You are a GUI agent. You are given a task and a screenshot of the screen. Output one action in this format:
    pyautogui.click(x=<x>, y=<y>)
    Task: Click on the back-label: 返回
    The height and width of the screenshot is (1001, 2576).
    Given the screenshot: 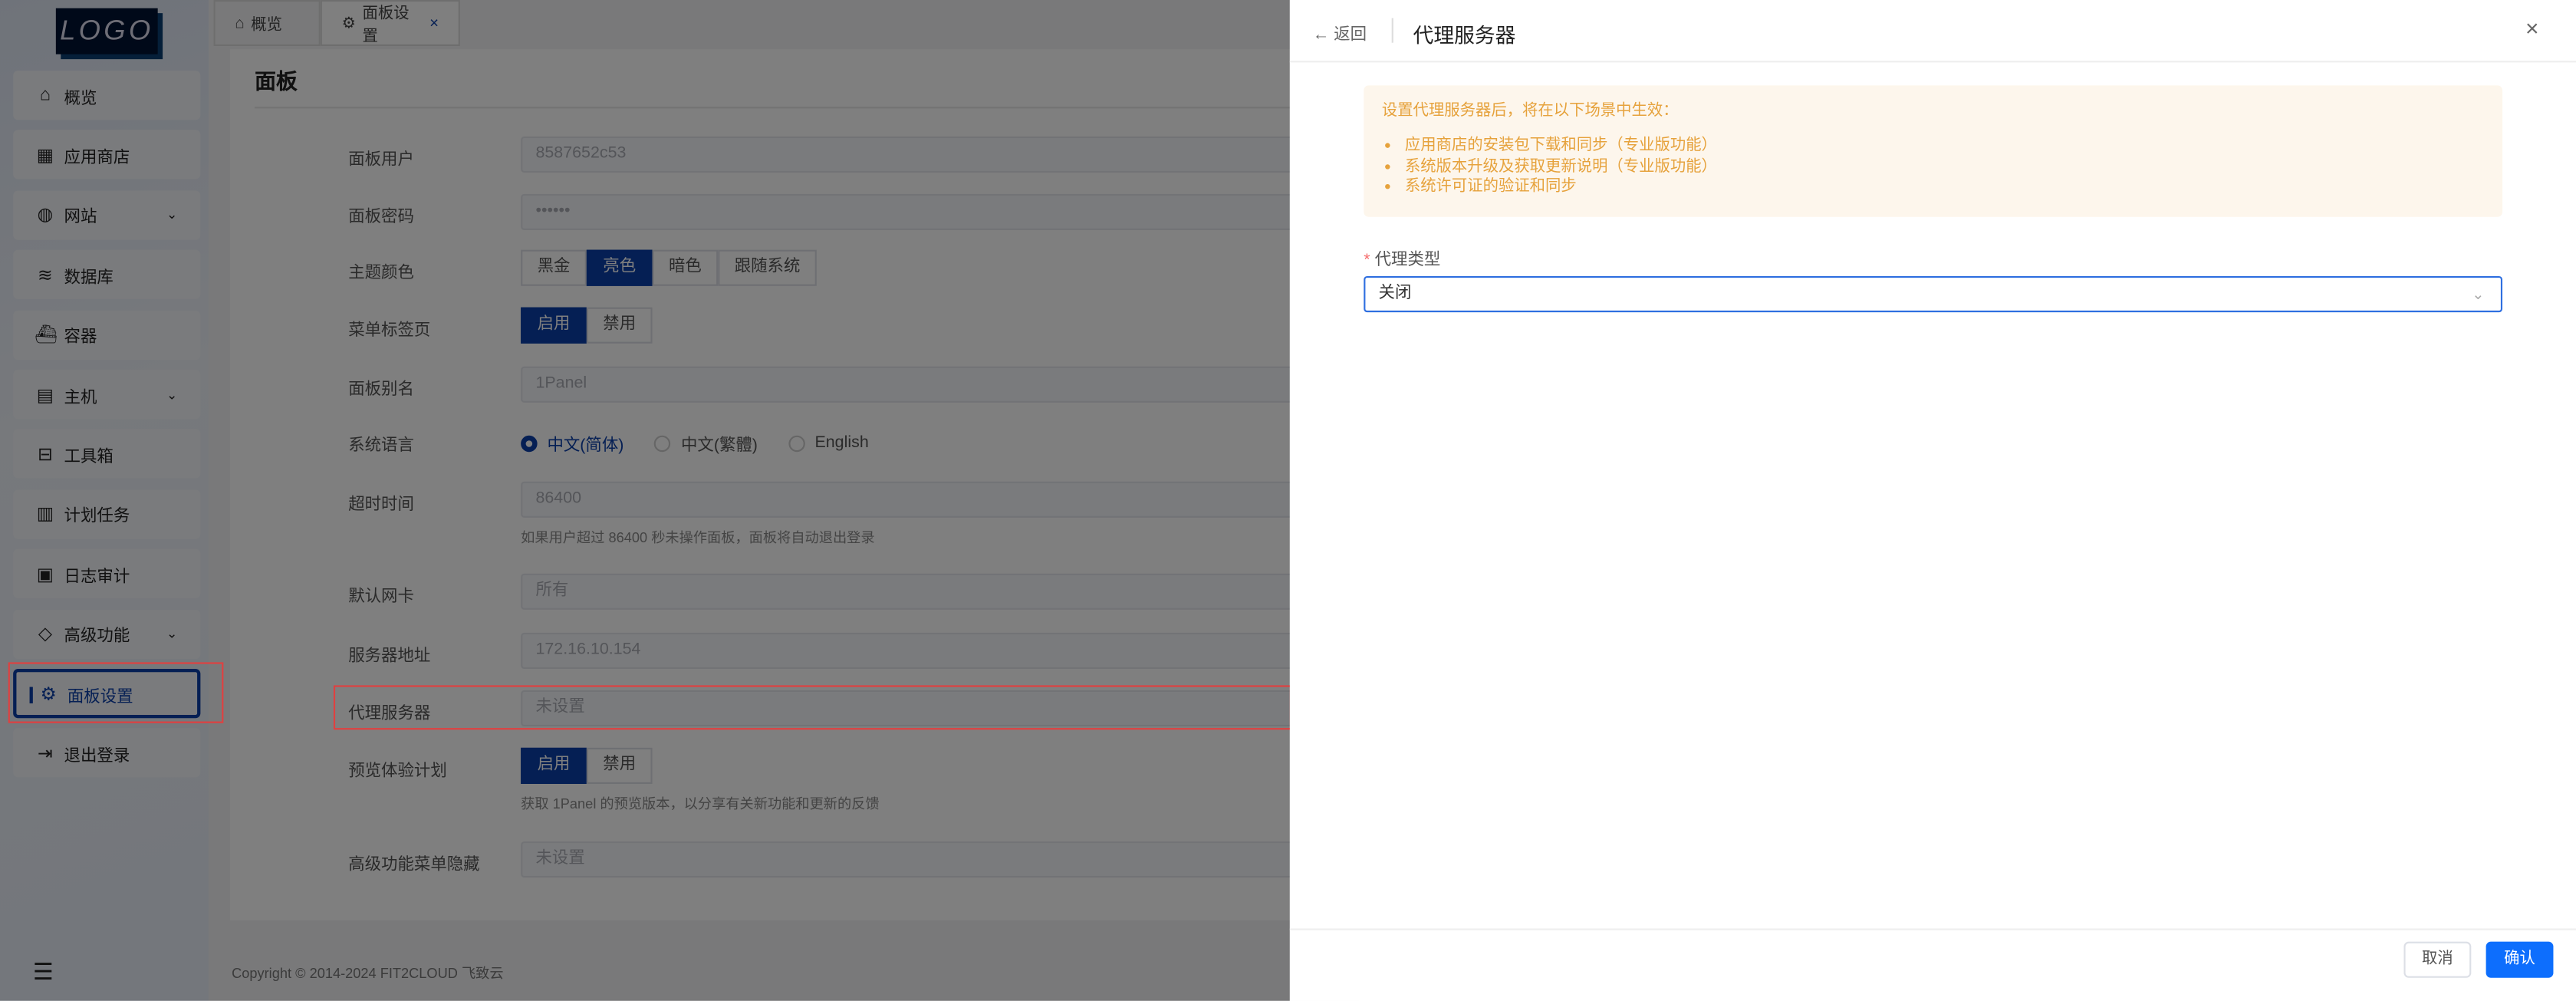 What is the action you would take?
    pyautogui.click(x=1350, y=35)
    